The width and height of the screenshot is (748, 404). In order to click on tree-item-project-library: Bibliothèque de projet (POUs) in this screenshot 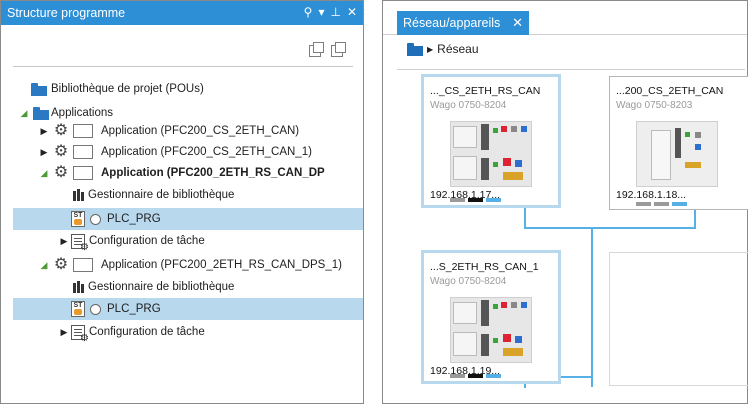, I will do `click(182, 89)`.